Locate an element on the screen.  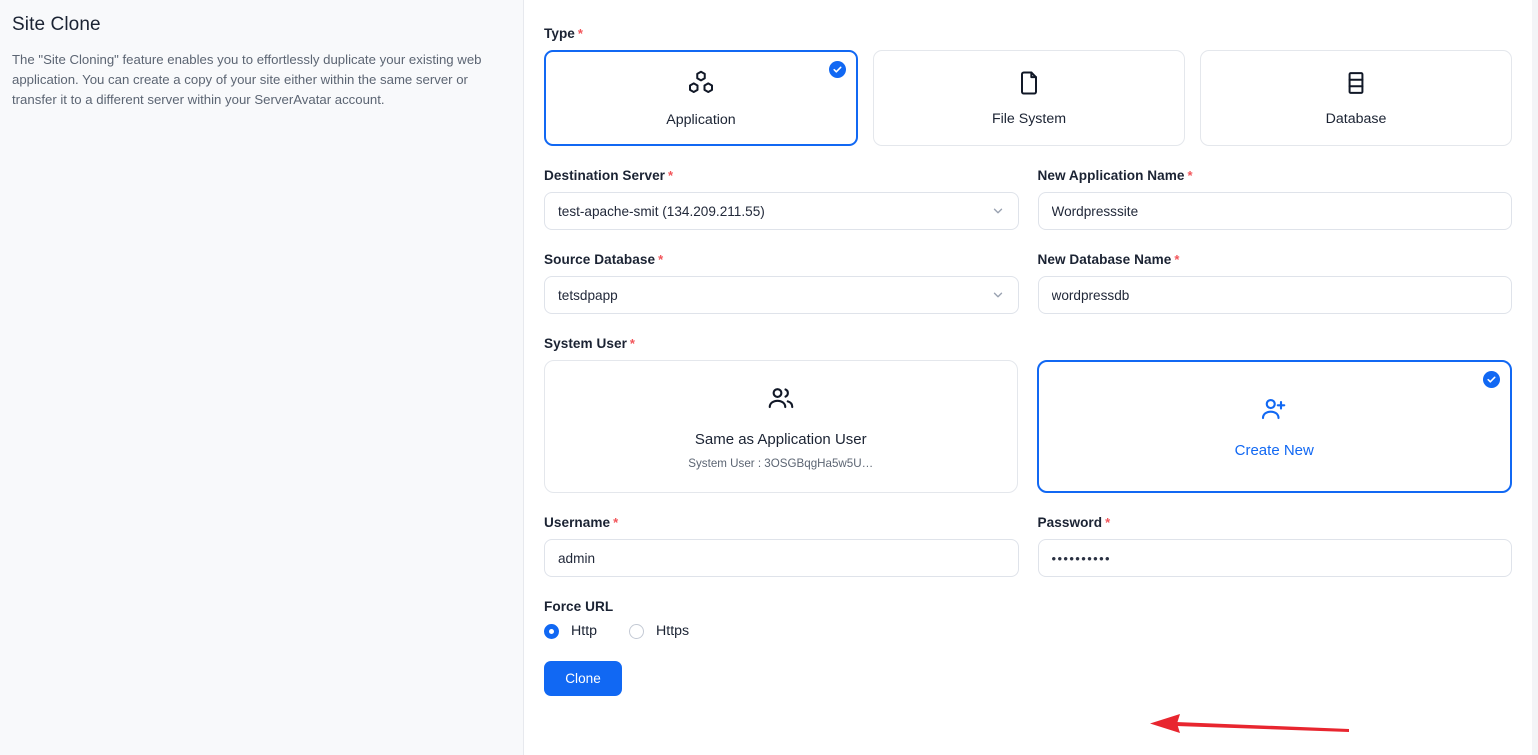
source-database-value: tetsdpapp is located at coordinates (588, 295).